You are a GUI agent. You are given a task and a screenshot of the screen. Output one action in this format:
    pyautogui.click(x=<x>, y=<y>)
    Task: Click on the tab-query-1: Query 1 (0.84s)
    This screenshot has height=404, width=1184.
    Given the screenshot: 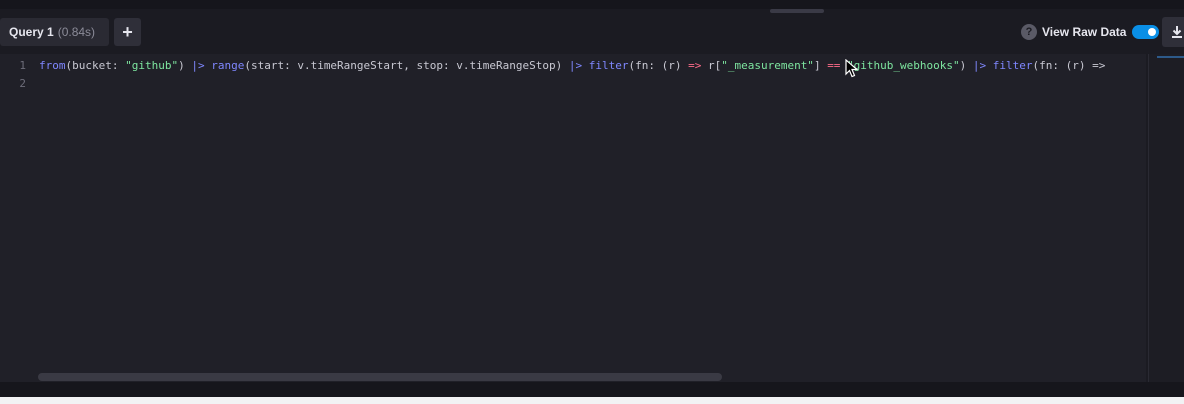 What is the action you would take?
    pyautogui.click(x=54, y=32)
    